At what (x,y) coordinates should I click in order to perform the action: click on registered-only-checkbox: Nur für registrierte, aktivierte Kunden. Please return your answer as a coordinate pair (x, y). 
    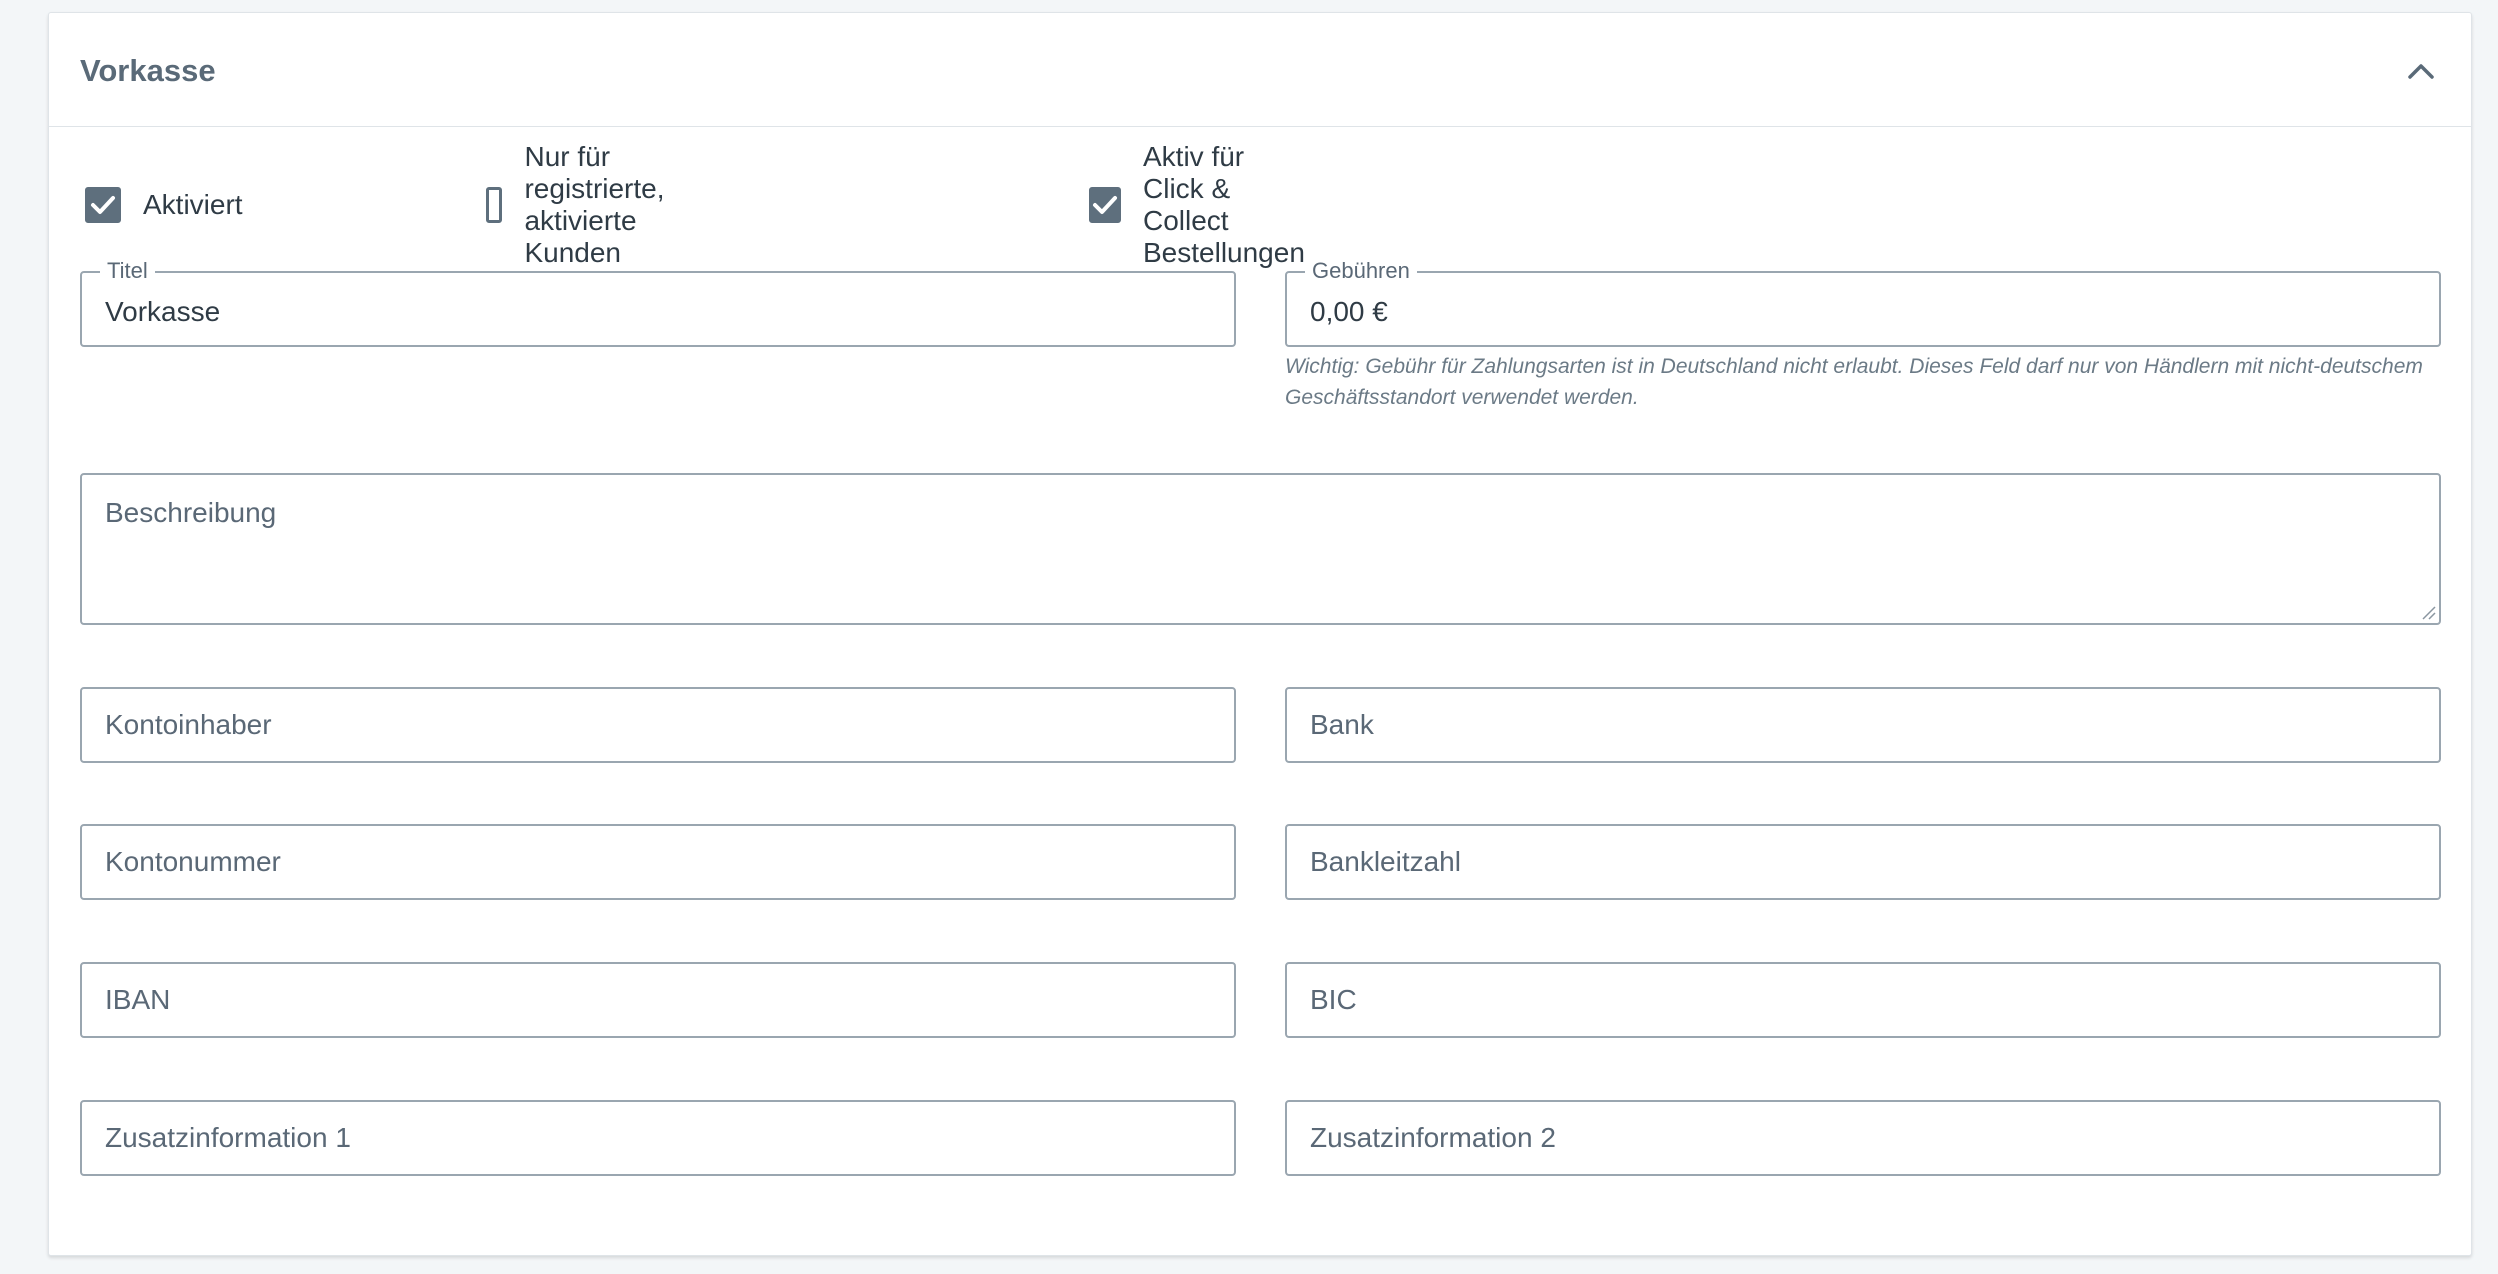
    Looking at the image, I should click on (585, 204).